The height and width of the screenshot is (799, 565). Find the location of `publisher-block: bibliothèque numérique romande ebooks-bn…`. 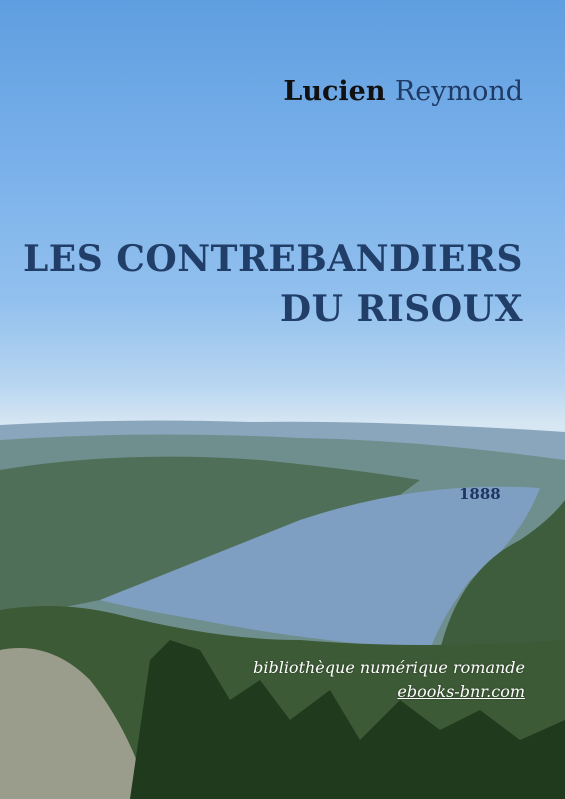

publisher-block: bibliothèque numérique romande ebooks-bn… is located at coordinates (389, 680).